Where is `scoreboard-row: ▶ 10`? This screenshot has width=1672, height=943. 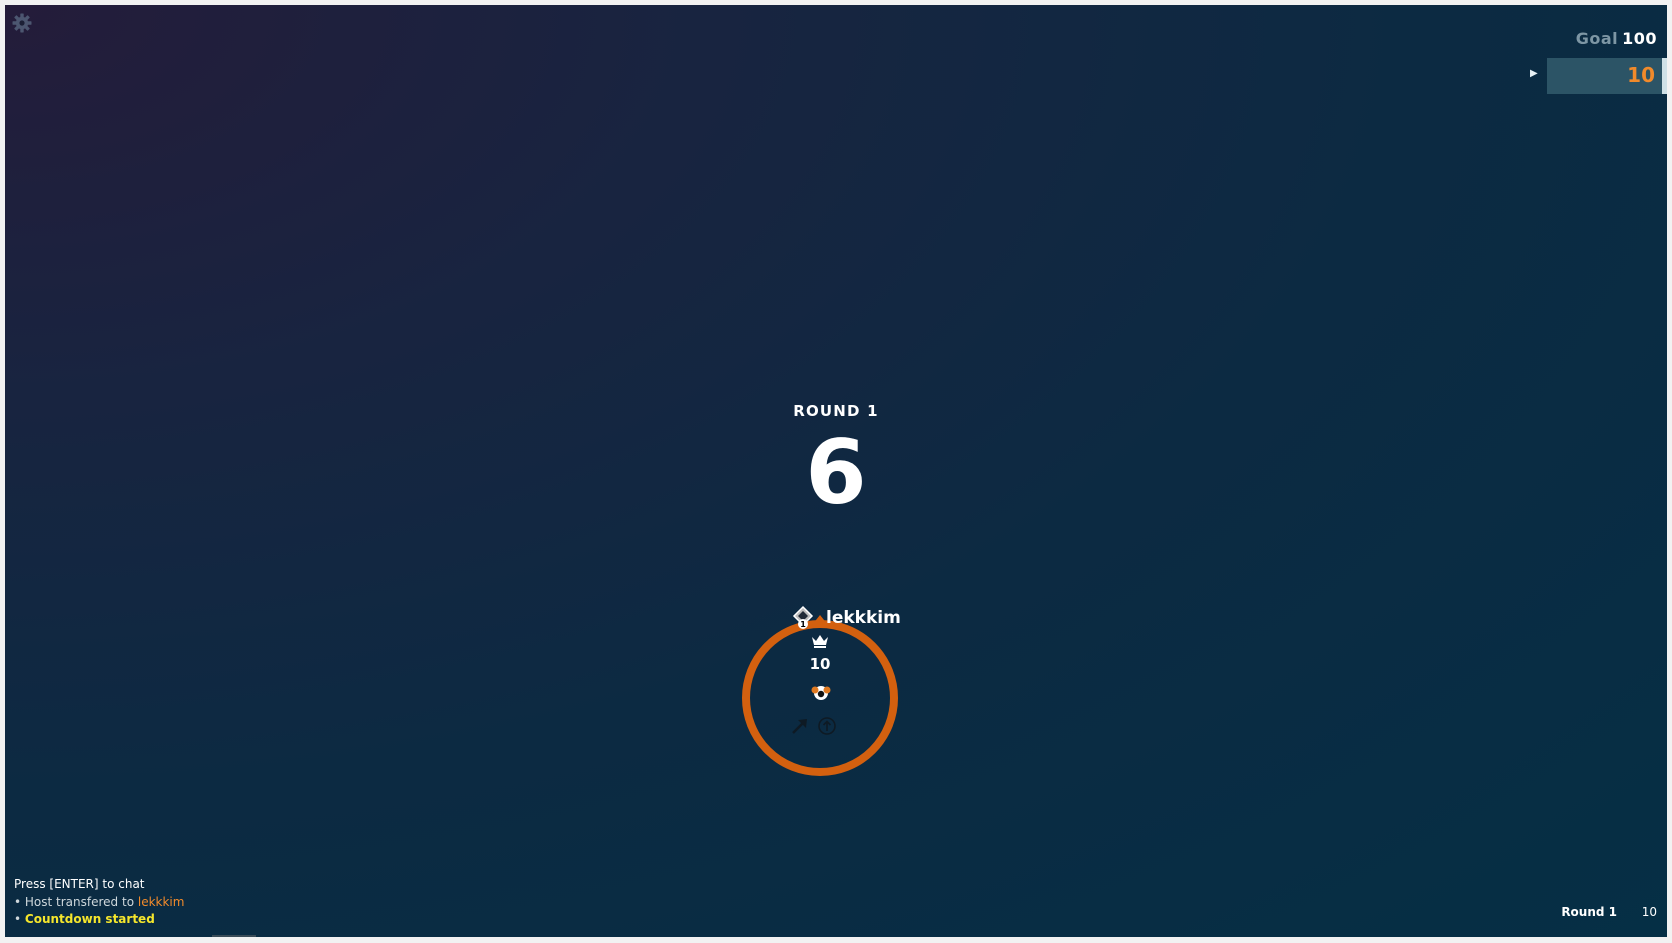
scoreboard-row: ▶ 10 is located at coordinates (1598, 76).